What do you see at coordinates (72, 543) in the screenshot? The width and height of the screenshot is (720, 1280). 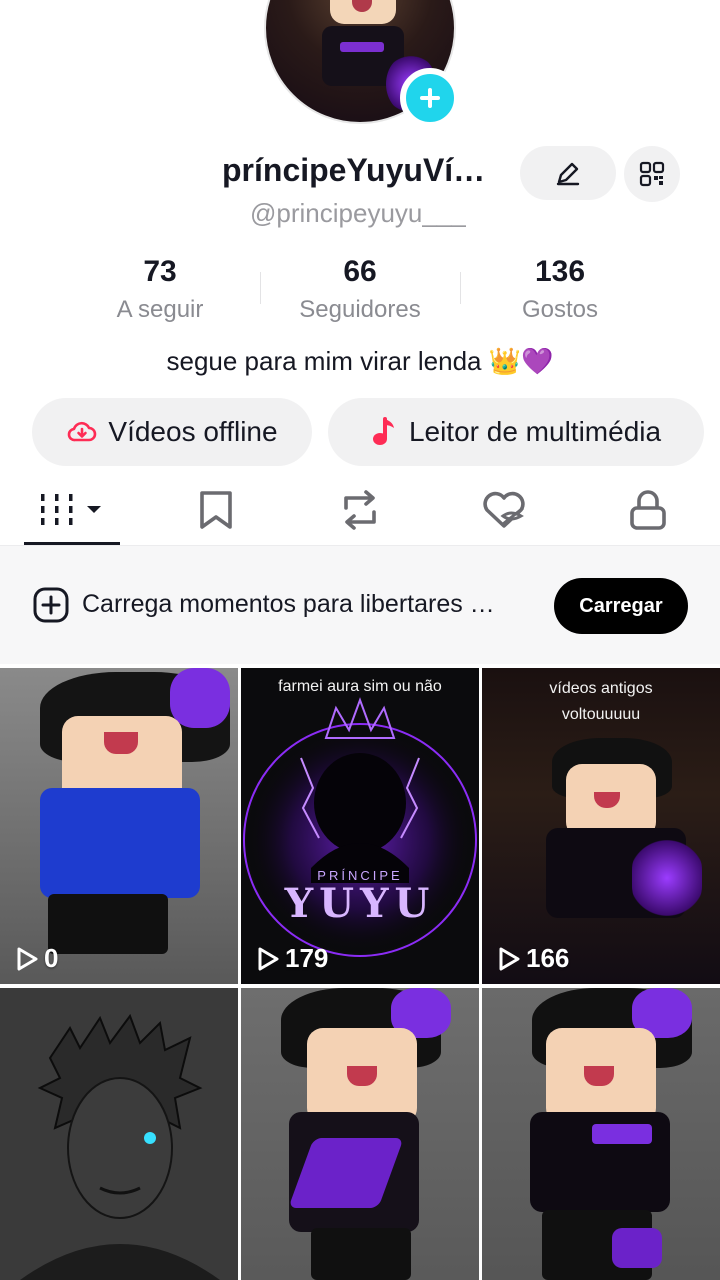 I see `active-tab-indicator` at bounding box center [72, 543].